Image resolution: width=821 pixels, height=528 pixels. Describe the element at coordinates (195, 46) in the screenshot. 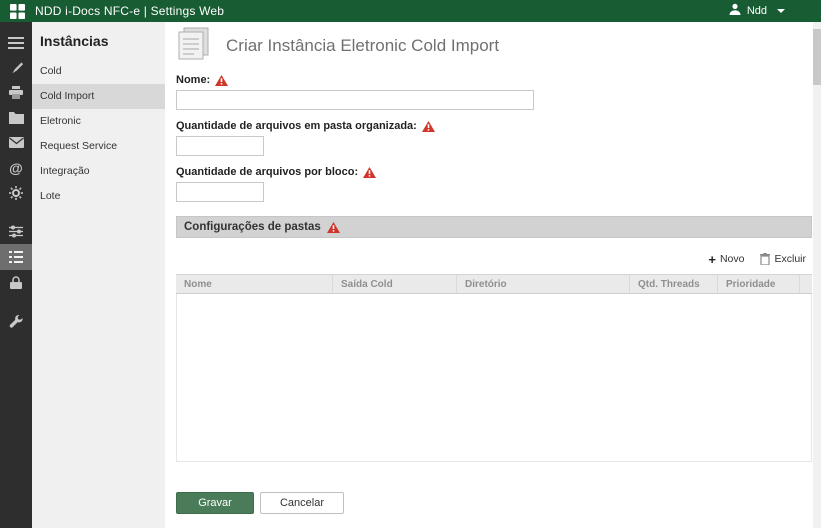

I see `documents-icon` at that location.